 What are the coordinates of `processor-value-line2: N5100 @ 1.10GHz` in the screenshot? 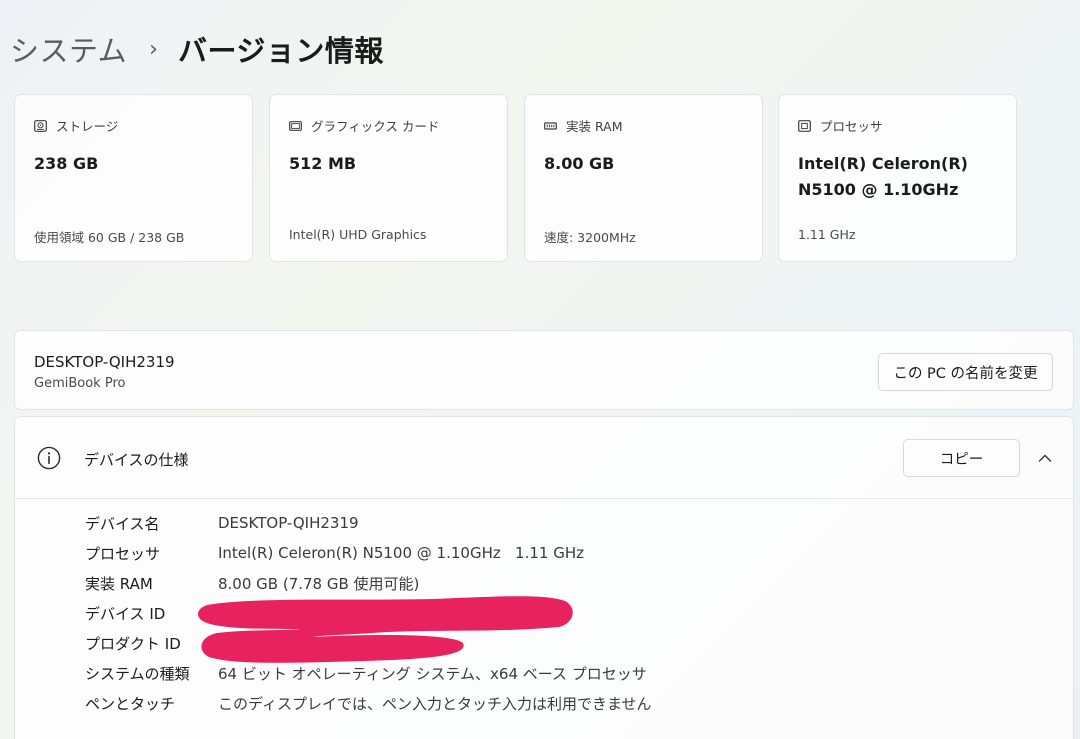 It's located at (878, 189).